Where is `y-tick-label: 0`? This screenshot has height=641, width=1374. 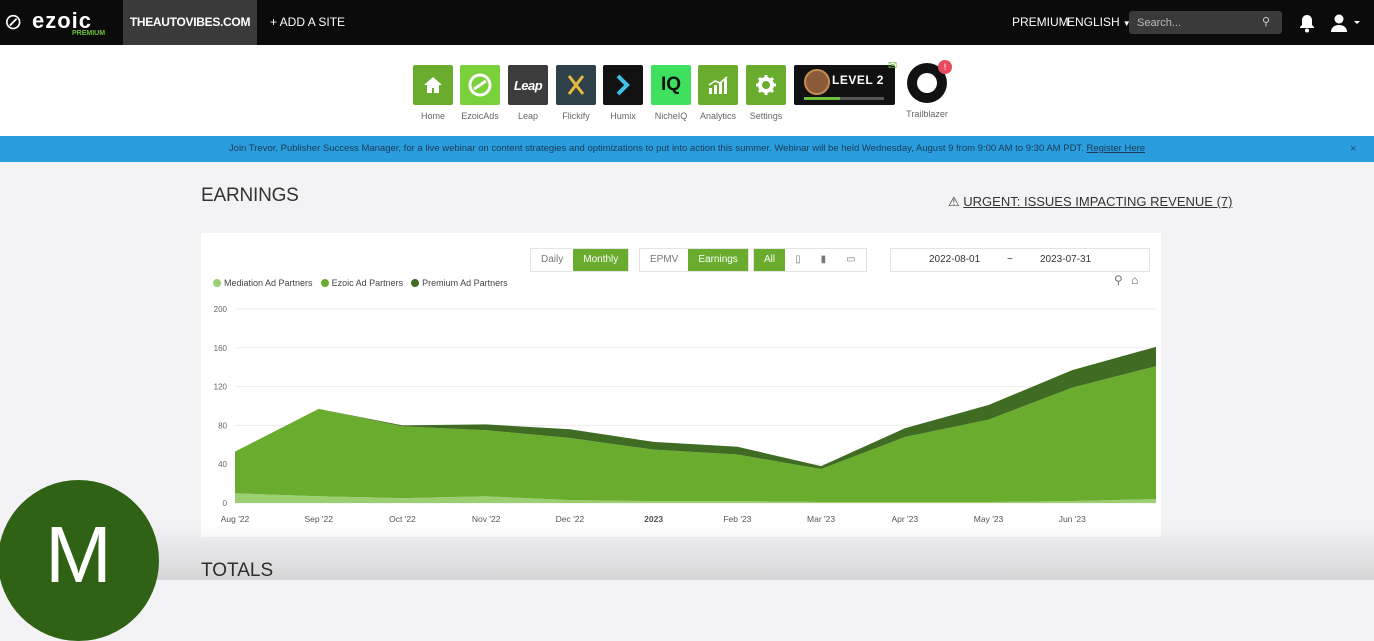
y-tick-label: 0 is located at coordinates (225, 503).